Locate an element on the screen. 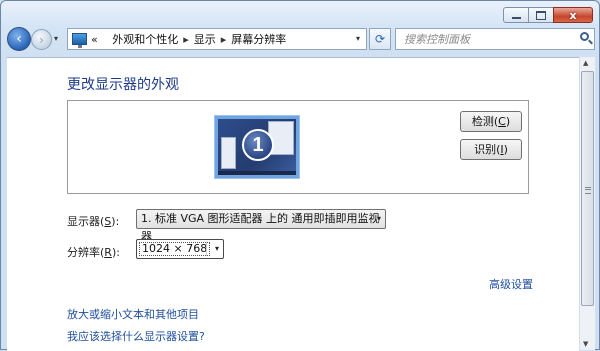  preview-taskbar is located at coordinates (257, 173).